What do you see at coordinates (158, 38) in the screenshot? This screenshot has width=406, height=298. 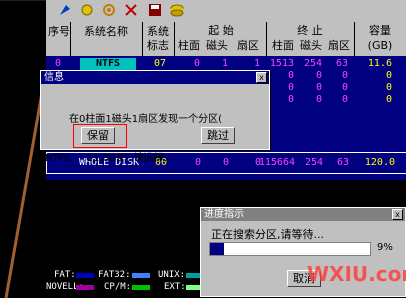 I see `header-sysflag: 系统标志` at bounding box center [158, 38].